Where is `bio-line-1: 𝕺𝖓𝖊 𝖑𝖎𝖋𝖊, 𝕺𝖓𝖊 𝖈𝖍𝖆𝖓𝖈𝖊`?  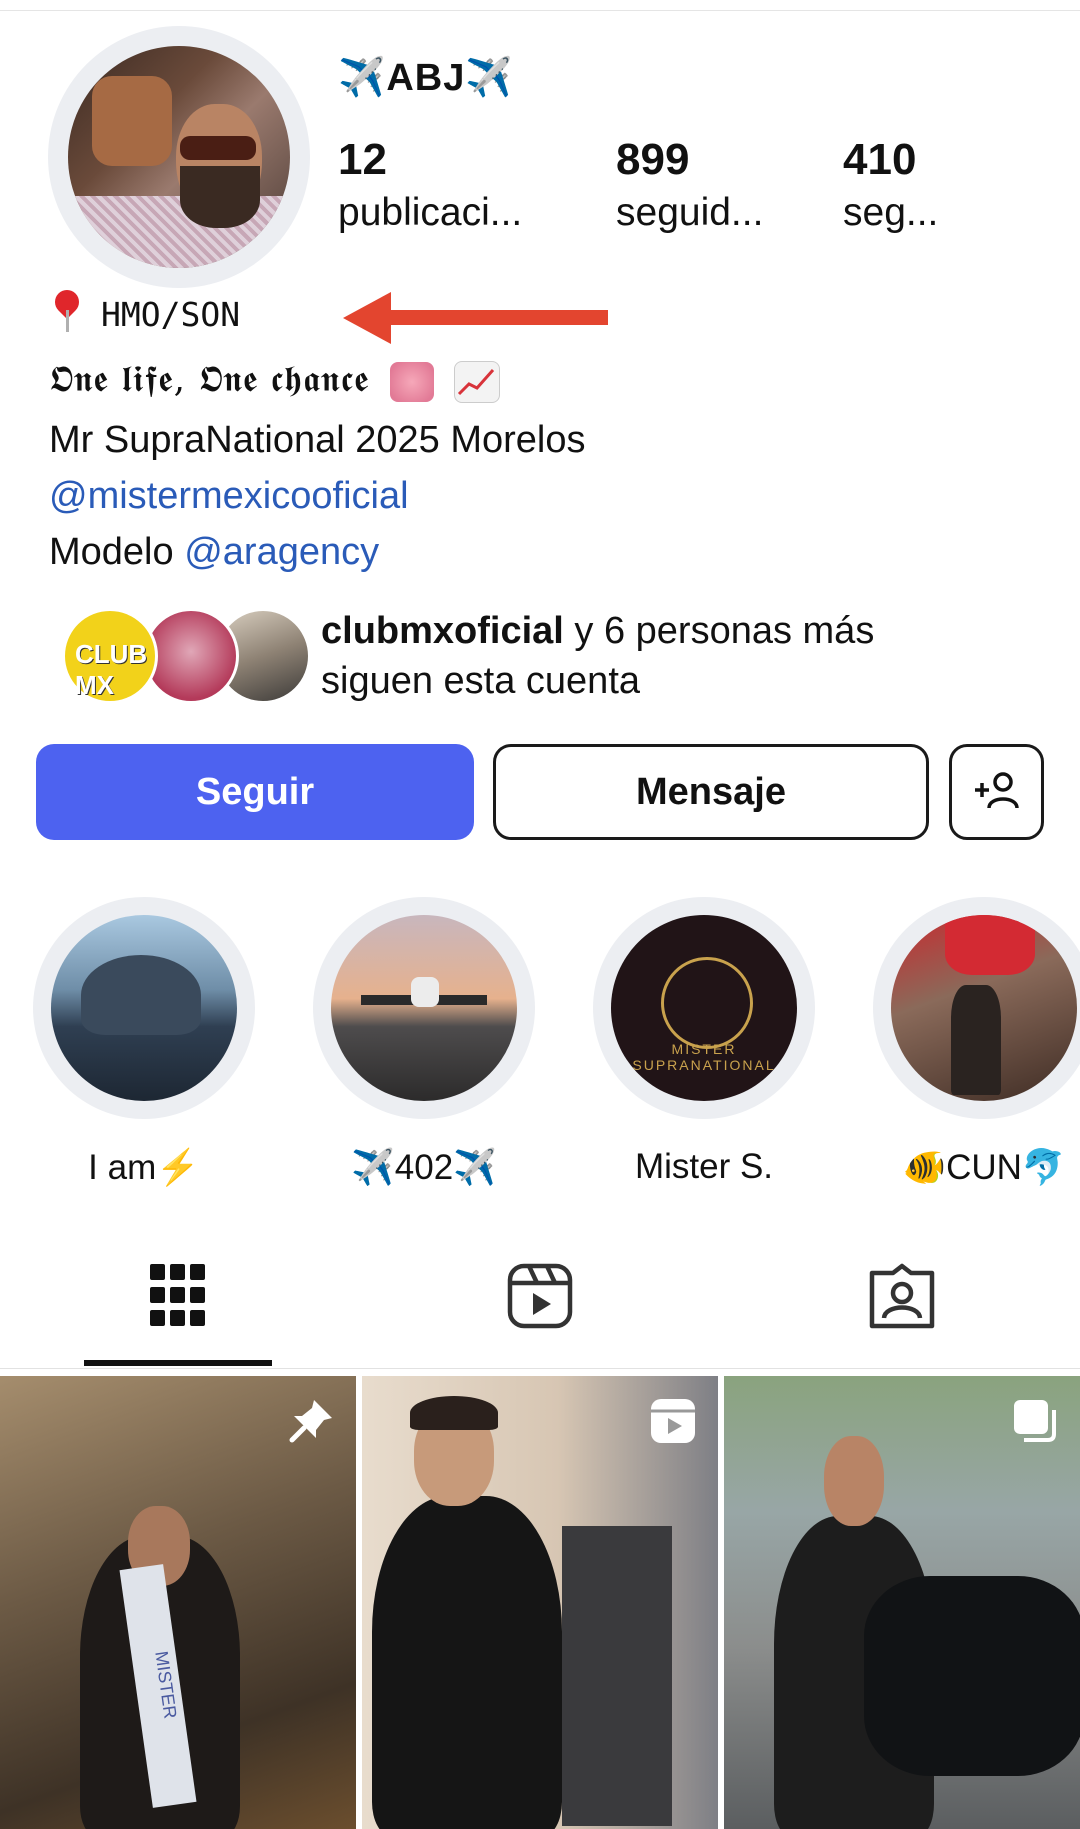
bio-line-1: 𝕺𝖓𝖊 𝖑𝖎𝖋𝖊, 𝕺𝖓𝖊 𝖈𝖍𝖆𝖓𝖈𝖊 is located at coordinates (275, 380).